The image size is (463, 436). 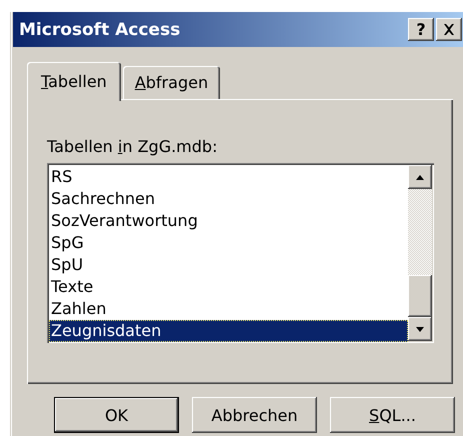 I want to click on close-icon, so click(x=449, y=29).